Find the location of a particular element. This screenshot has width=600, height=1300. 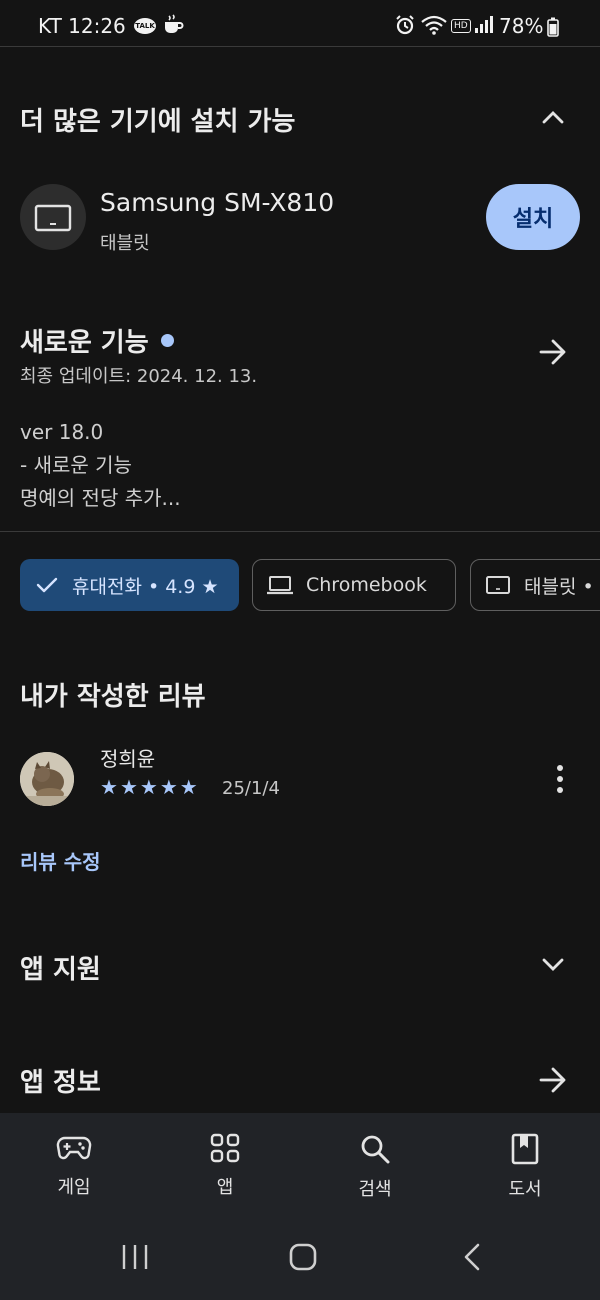

new-indicator-dot is located at coordinates (167, 340).